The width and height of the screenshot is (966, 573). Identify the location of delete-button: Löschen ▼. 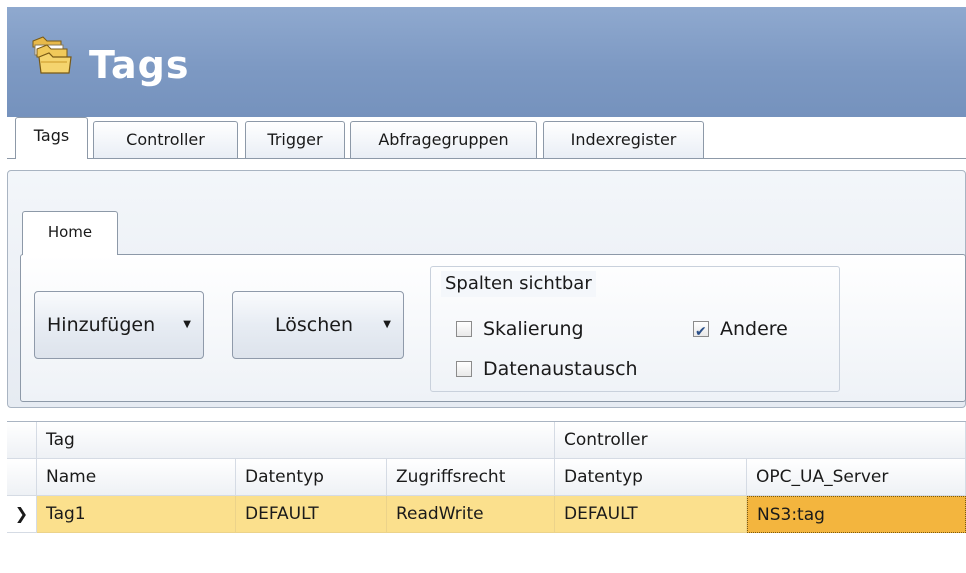
(318, 325).